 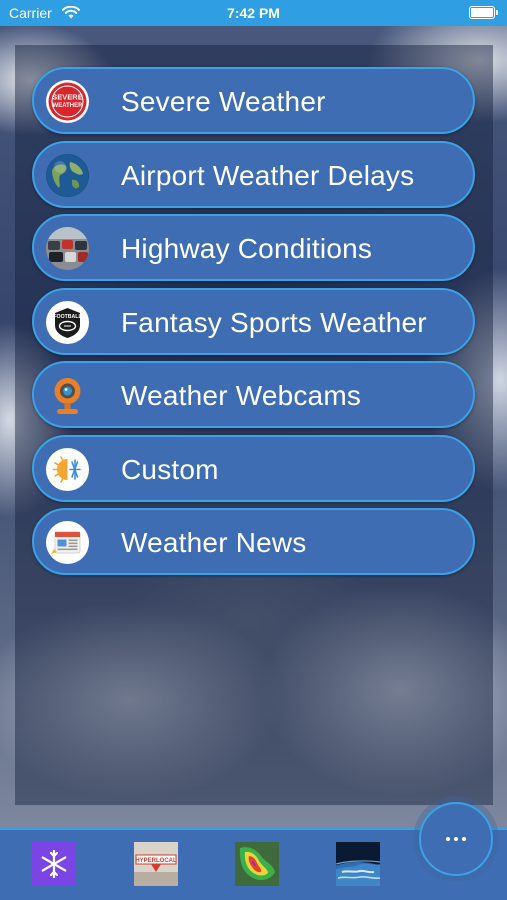 I want to click on tab-snowflake, so click(x=54, y=864).